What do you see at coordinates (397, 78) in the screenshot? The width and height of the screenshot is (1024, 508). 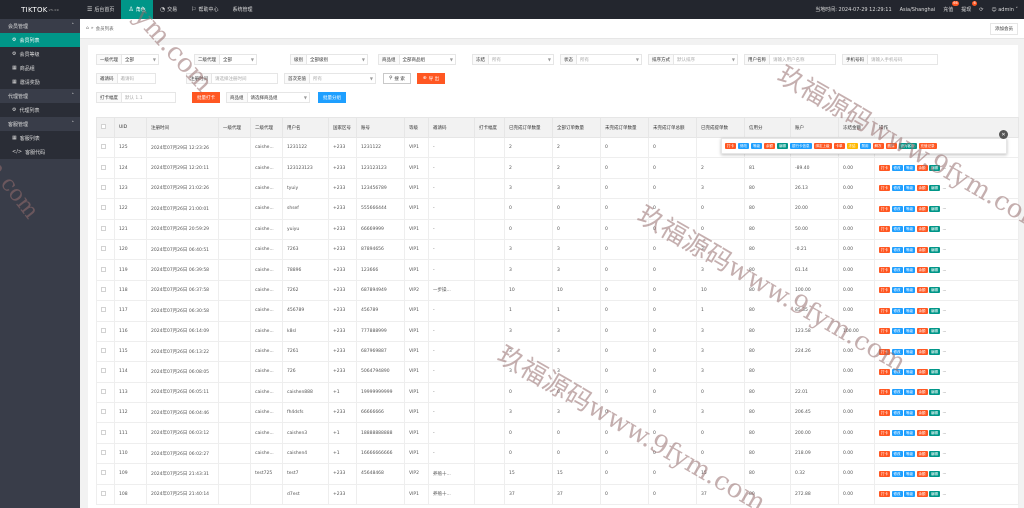 I see `search-button: ⚲ 搜 索` at bounding box center [397, 78].